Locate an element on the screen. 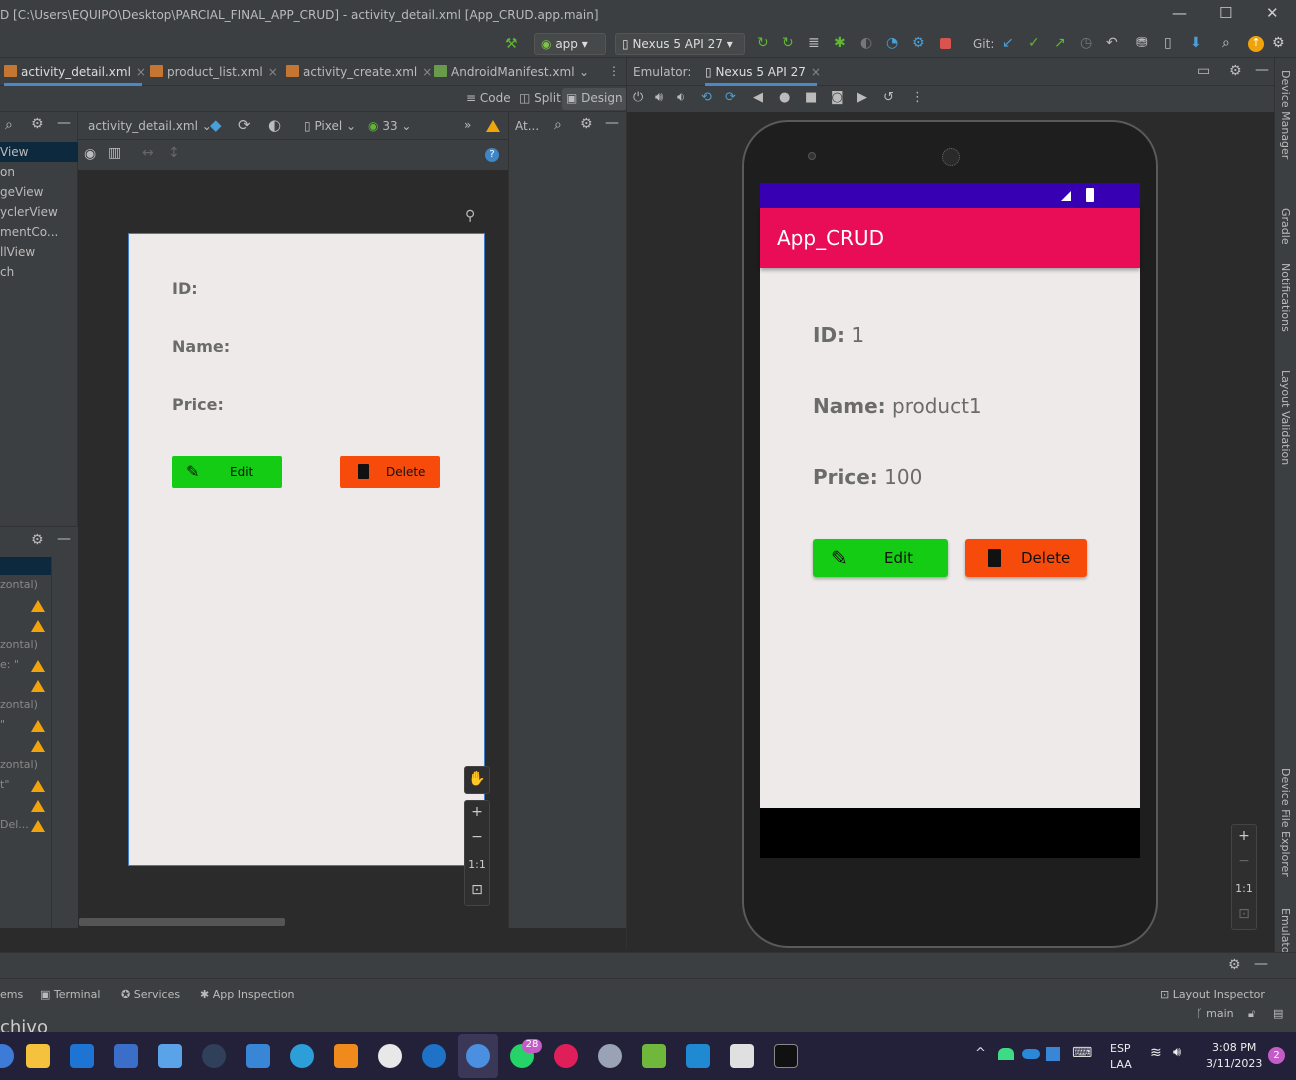 The image size is (1296, 1080). calculator-icon is located at coordinates (126, 1056).